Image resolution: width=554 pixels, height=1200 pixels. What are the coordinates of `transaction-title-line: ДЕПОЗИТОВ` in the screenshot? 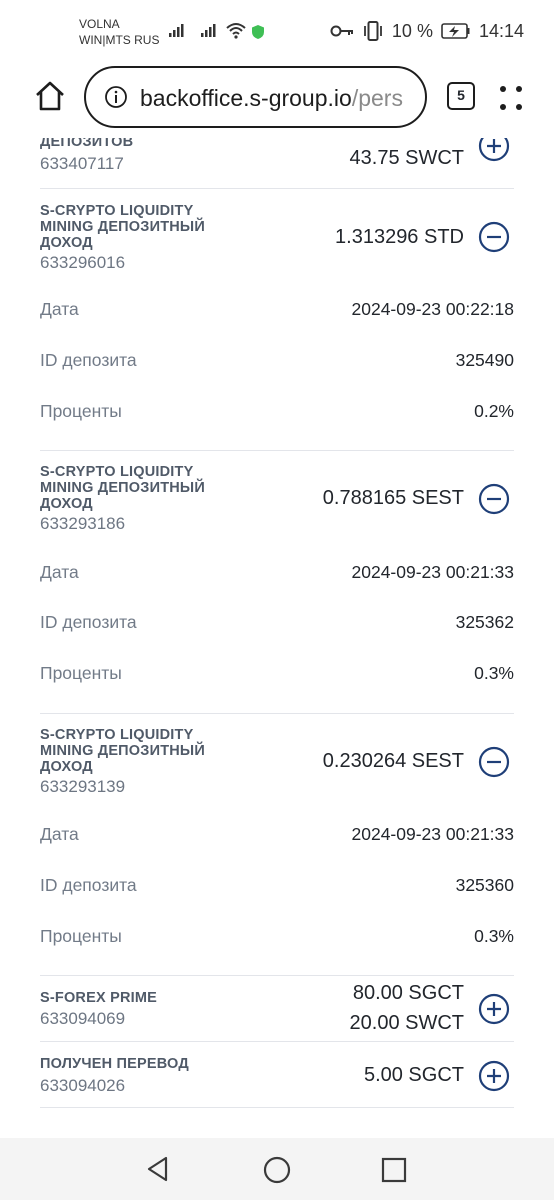 It's located at (87, 144).